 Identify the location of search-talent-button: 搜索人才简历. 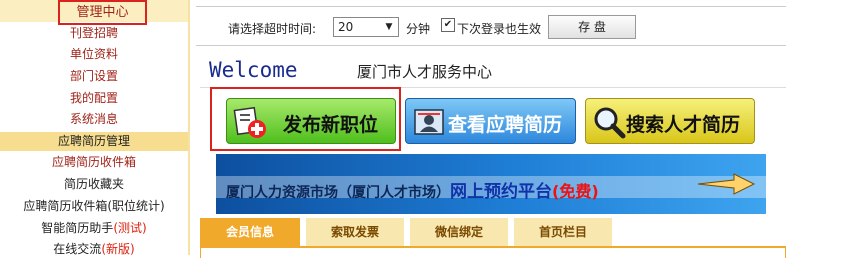
(670, 121).